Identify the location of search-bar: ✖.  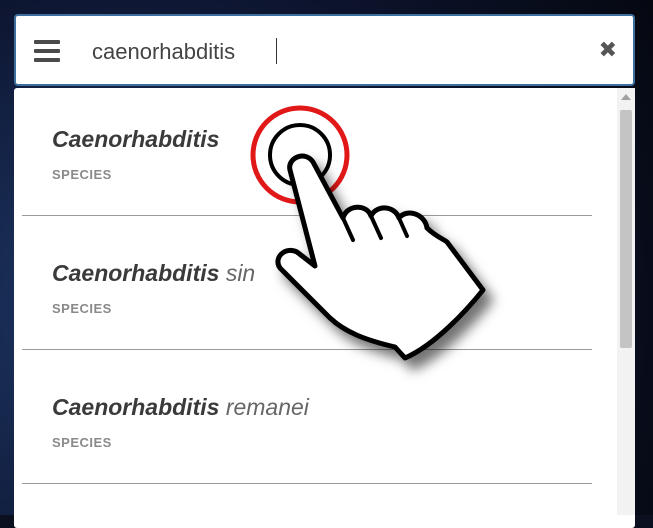
(324, 50).